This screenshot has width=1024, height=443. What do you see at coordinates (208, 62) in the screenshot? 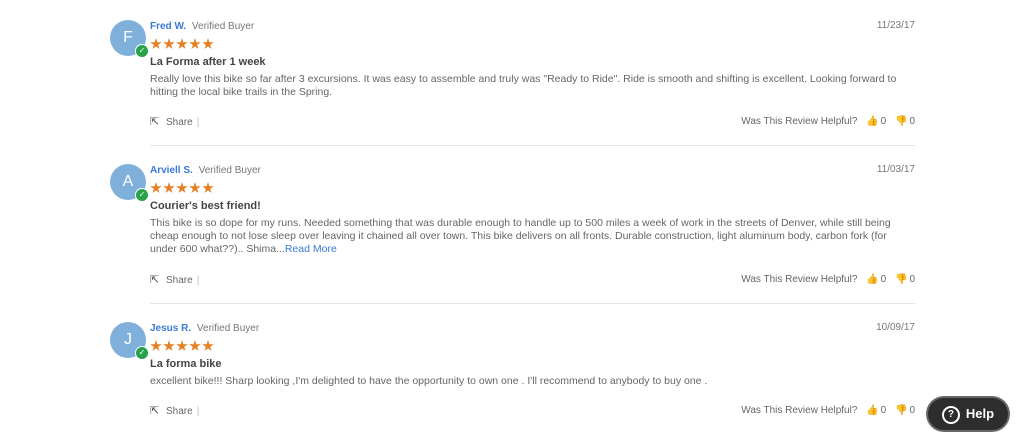
I see `review-title: La Forma after 1 week` at bounding box center [208, 62].